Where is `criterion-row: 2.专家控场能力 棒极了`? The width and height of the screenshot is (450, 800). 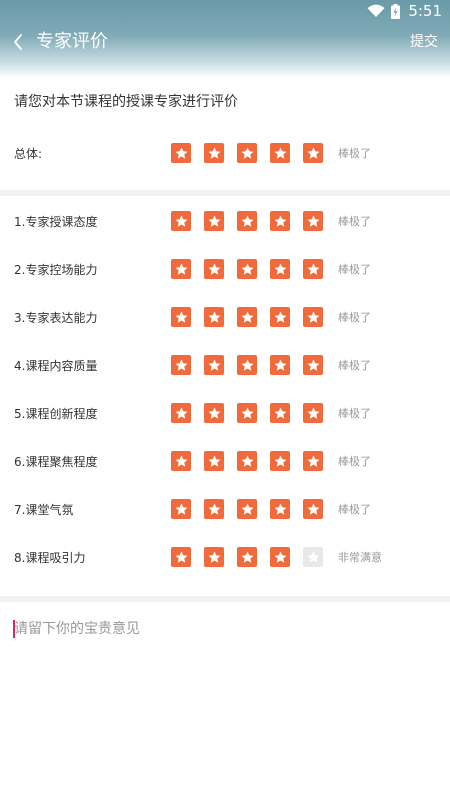 criterion-row: 2.专家控场能力 棒极了 is located at coordinates (225, 270).